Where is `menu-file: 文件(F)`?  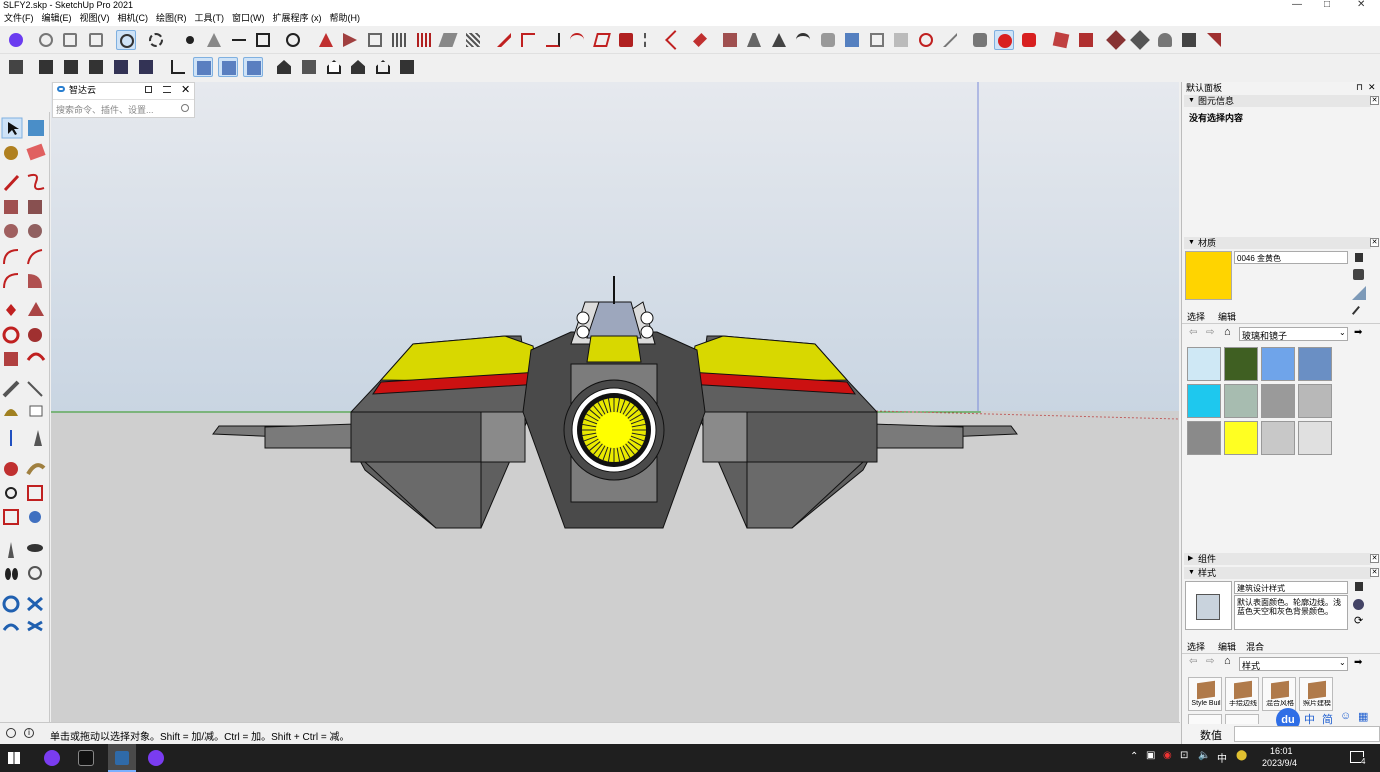
menu-file: 文件(F) is located at coordinates (19, 18).